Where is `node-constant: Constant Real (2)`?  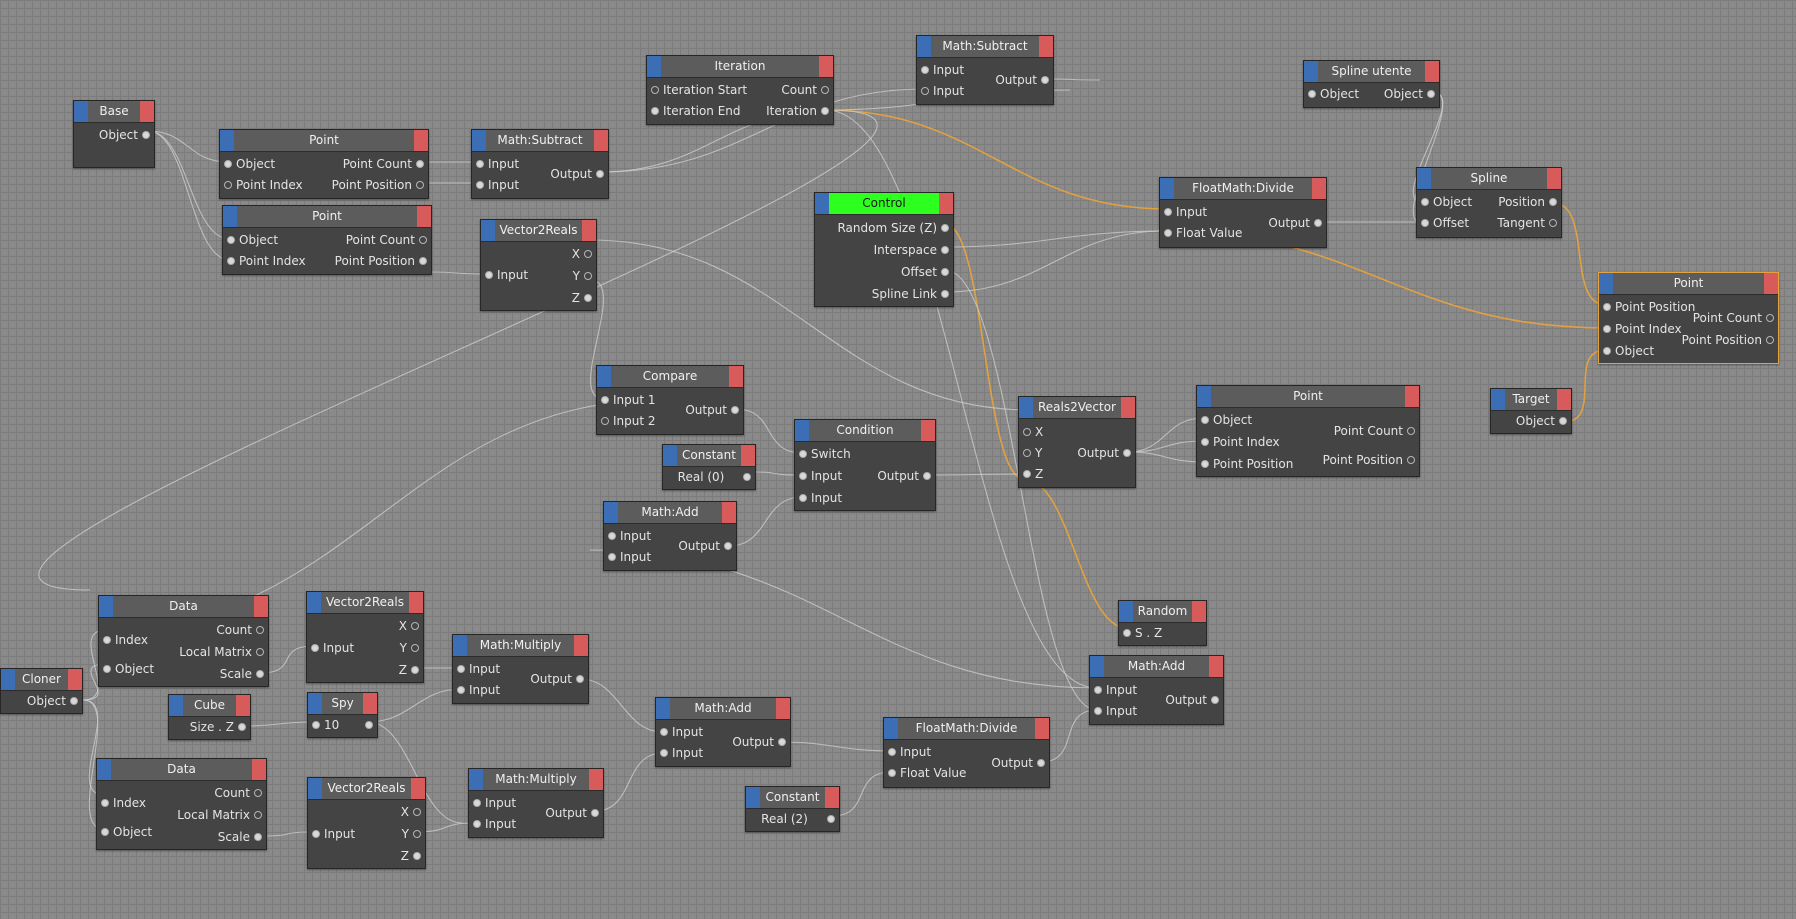 node-constant: Constant Real (2) is located at coordinates (792, 809).